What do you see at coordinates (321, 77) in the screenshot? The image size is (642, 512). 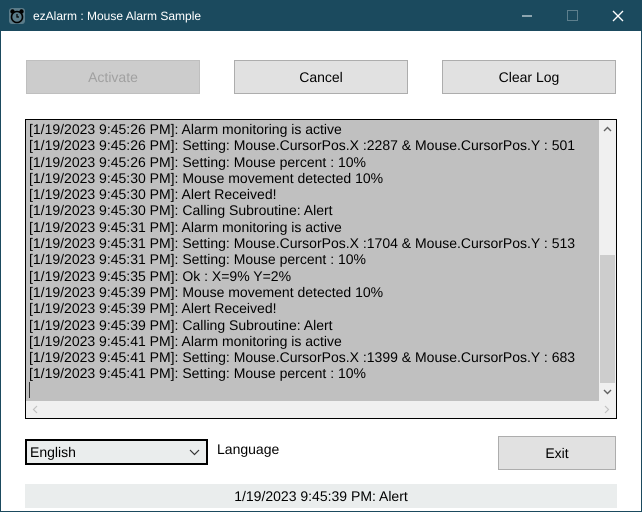 I see `action-button: Cancel` at bounding box center [321, 77].